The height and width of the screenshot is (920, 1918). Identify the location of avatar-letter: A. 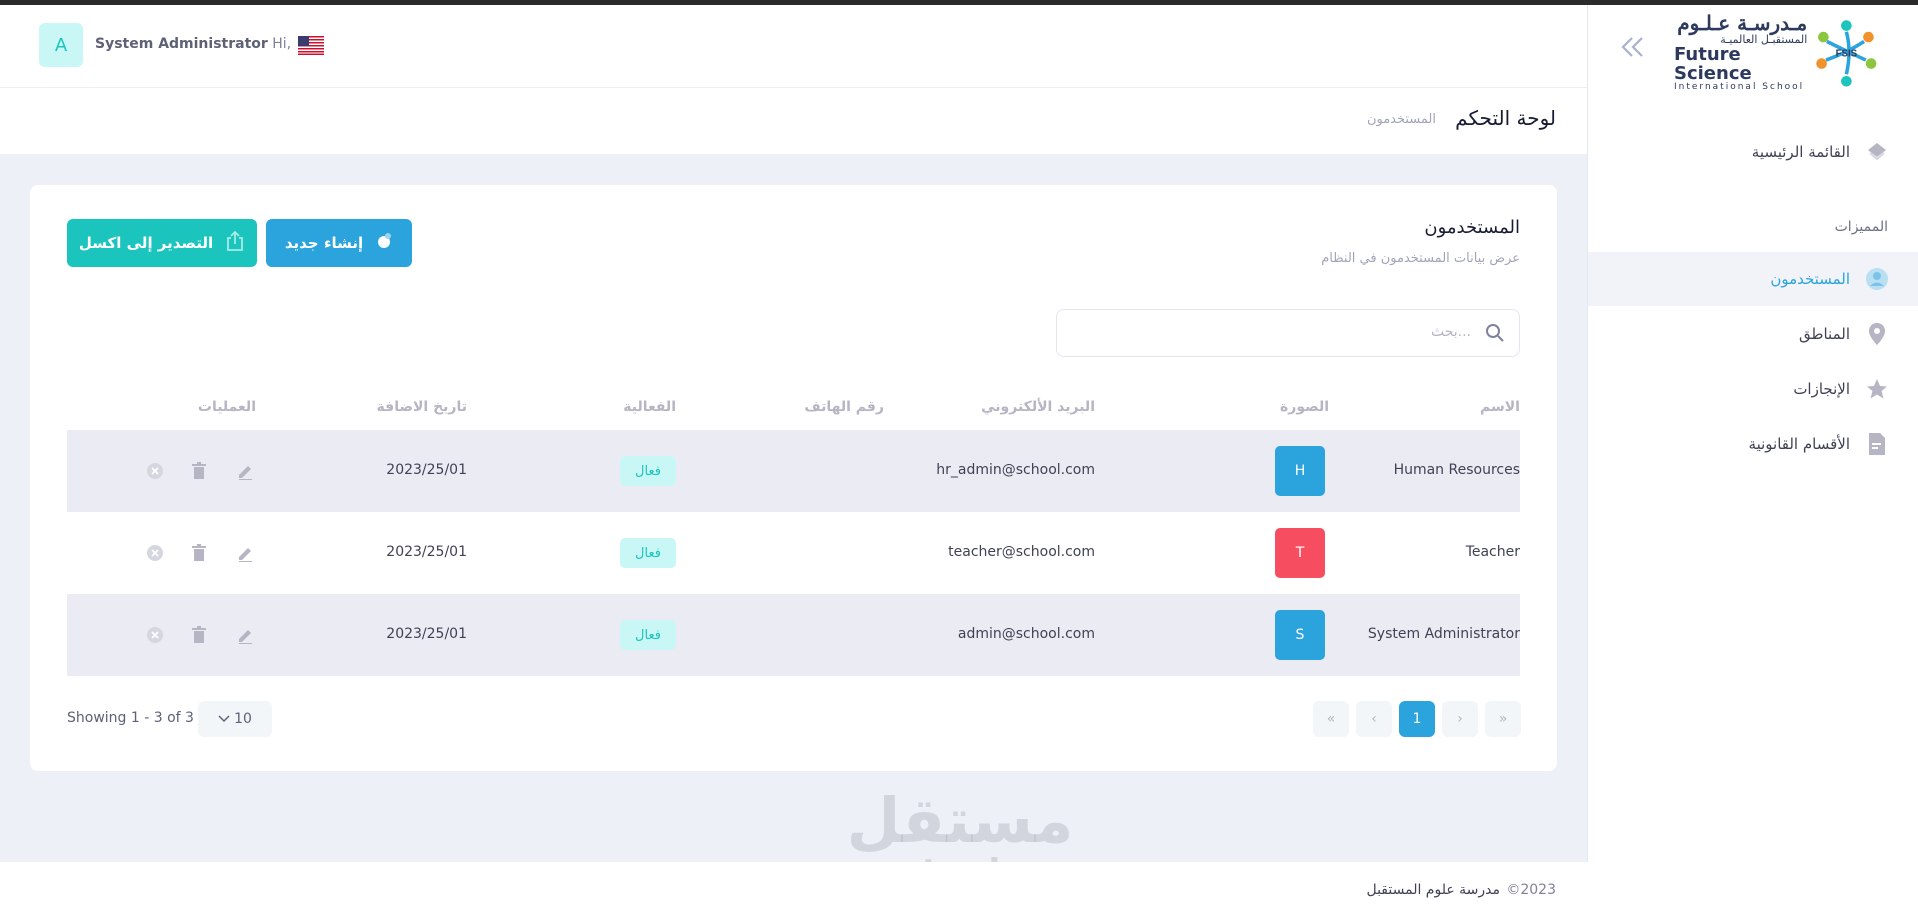
(61, 45).